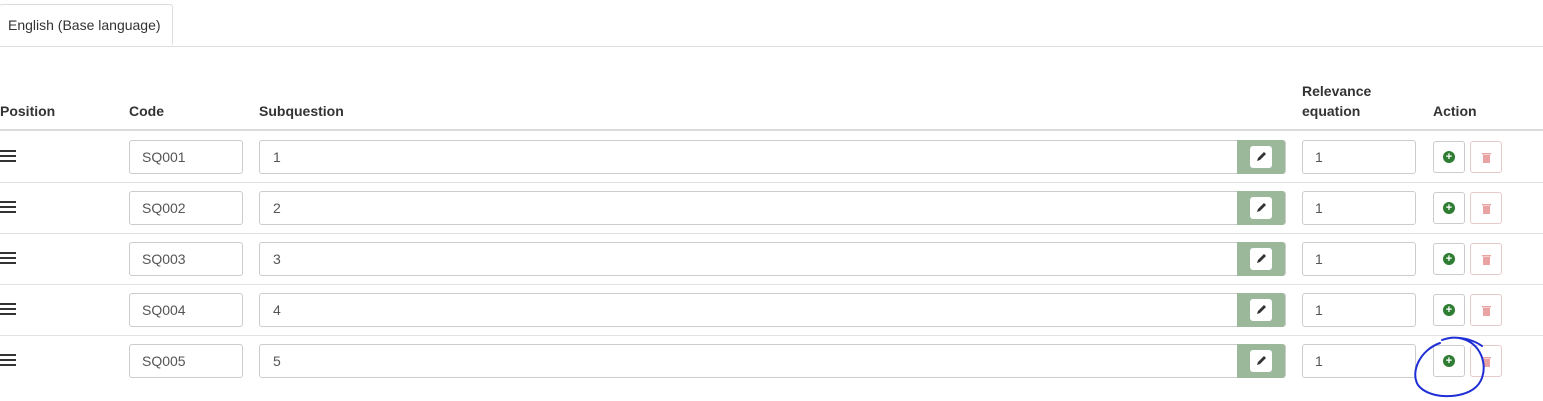 The image size is (1543, 401). Describe the element at coordinates (277, 259) in the screenshot. I see `subquestion-text: 3` at that location.